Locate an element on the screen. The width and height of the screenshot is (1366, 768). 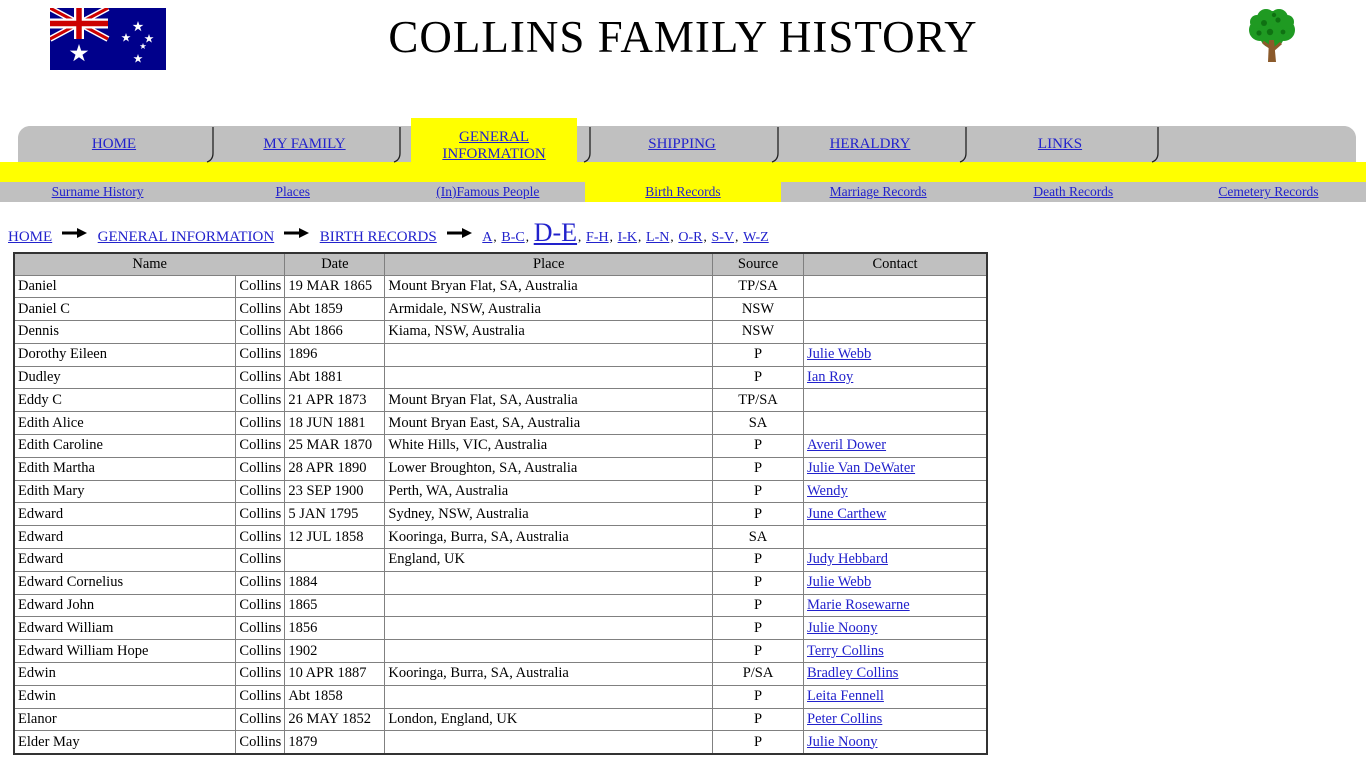
contact-link: Terry Collins is located at coordinates (845, 651).